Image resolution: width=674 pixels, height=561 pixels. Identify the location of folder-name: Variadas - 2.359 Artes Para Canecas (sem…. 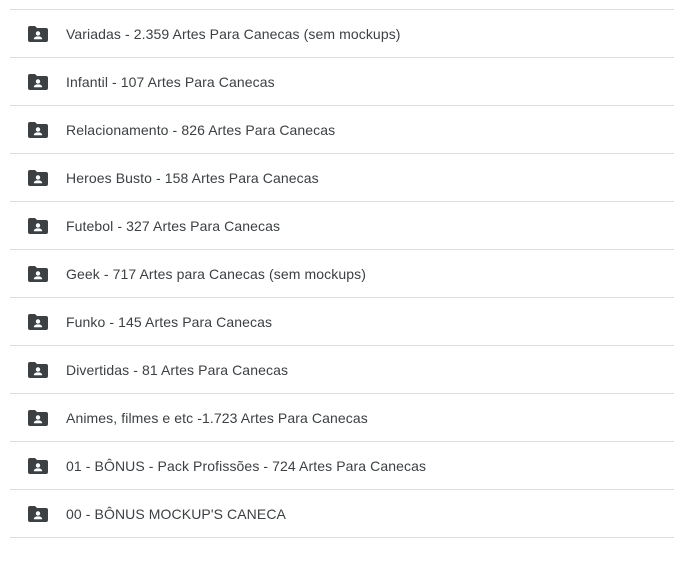
(233, 33).